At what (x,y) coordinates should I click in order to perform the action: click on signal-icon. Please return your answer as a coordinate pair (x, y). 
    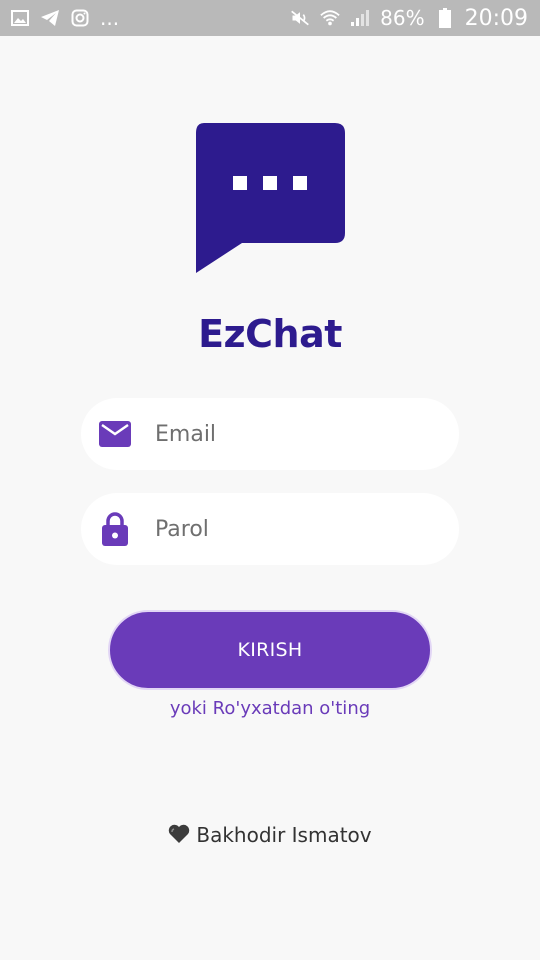
    Looking at the image, I should click on (360, 18).